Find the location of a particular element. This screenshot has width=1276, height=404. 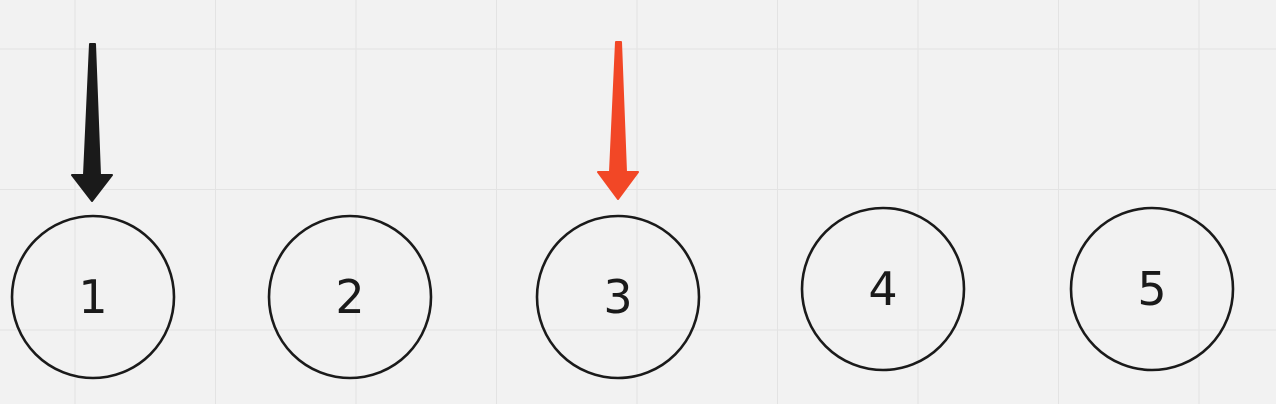

node-label: 2 is located at coordinates (349, 297).